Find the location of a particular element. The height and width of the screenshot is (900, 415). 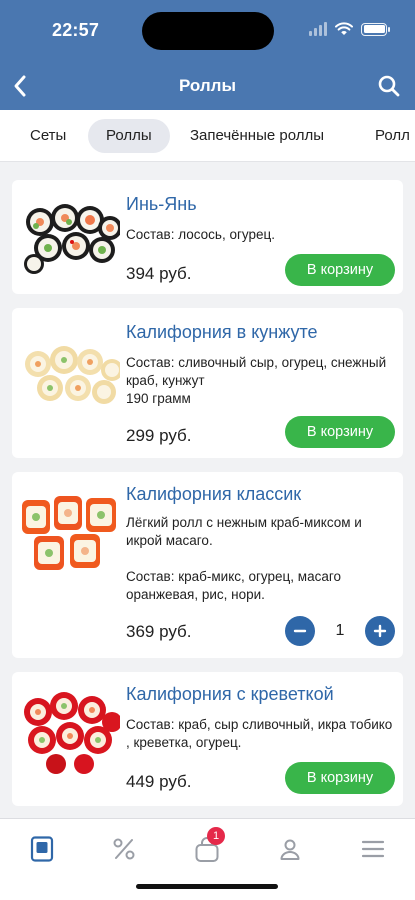

search-button is located at coordinates (389, 86).